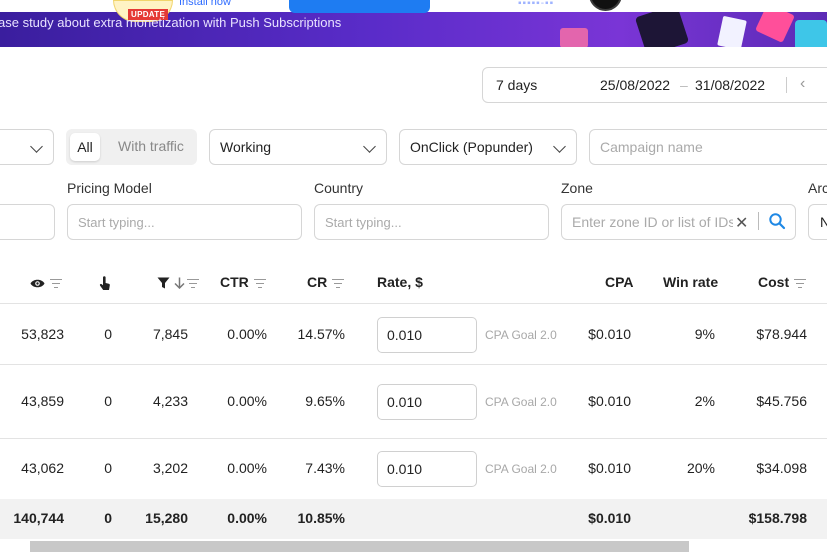 The width and height of the screenshot is (827, 552). Describe the element at coordinates (321, 334) in the screenshot. I see `cell-cr: 14.57%` at that location.